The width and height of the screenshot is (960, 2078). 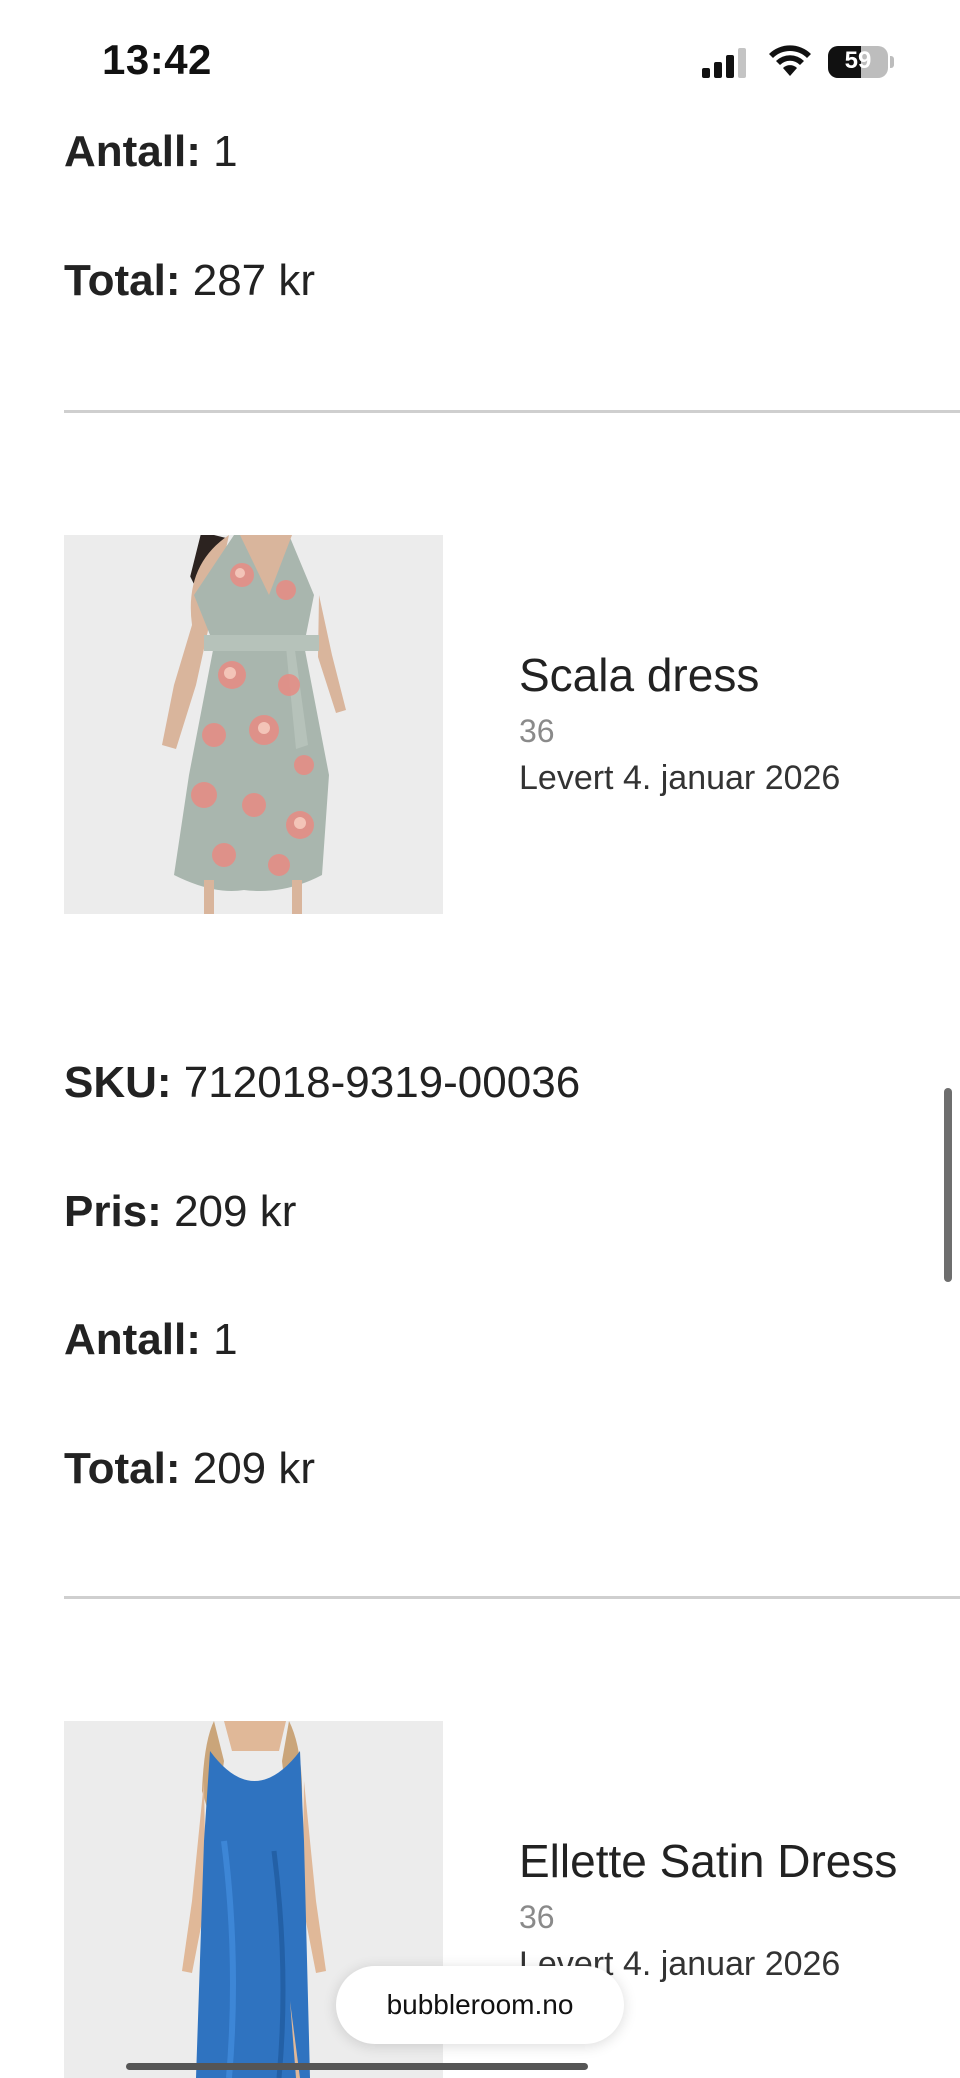 I want to click on item-total-row: Total: 209 kr, so click(x=189, y=1469).